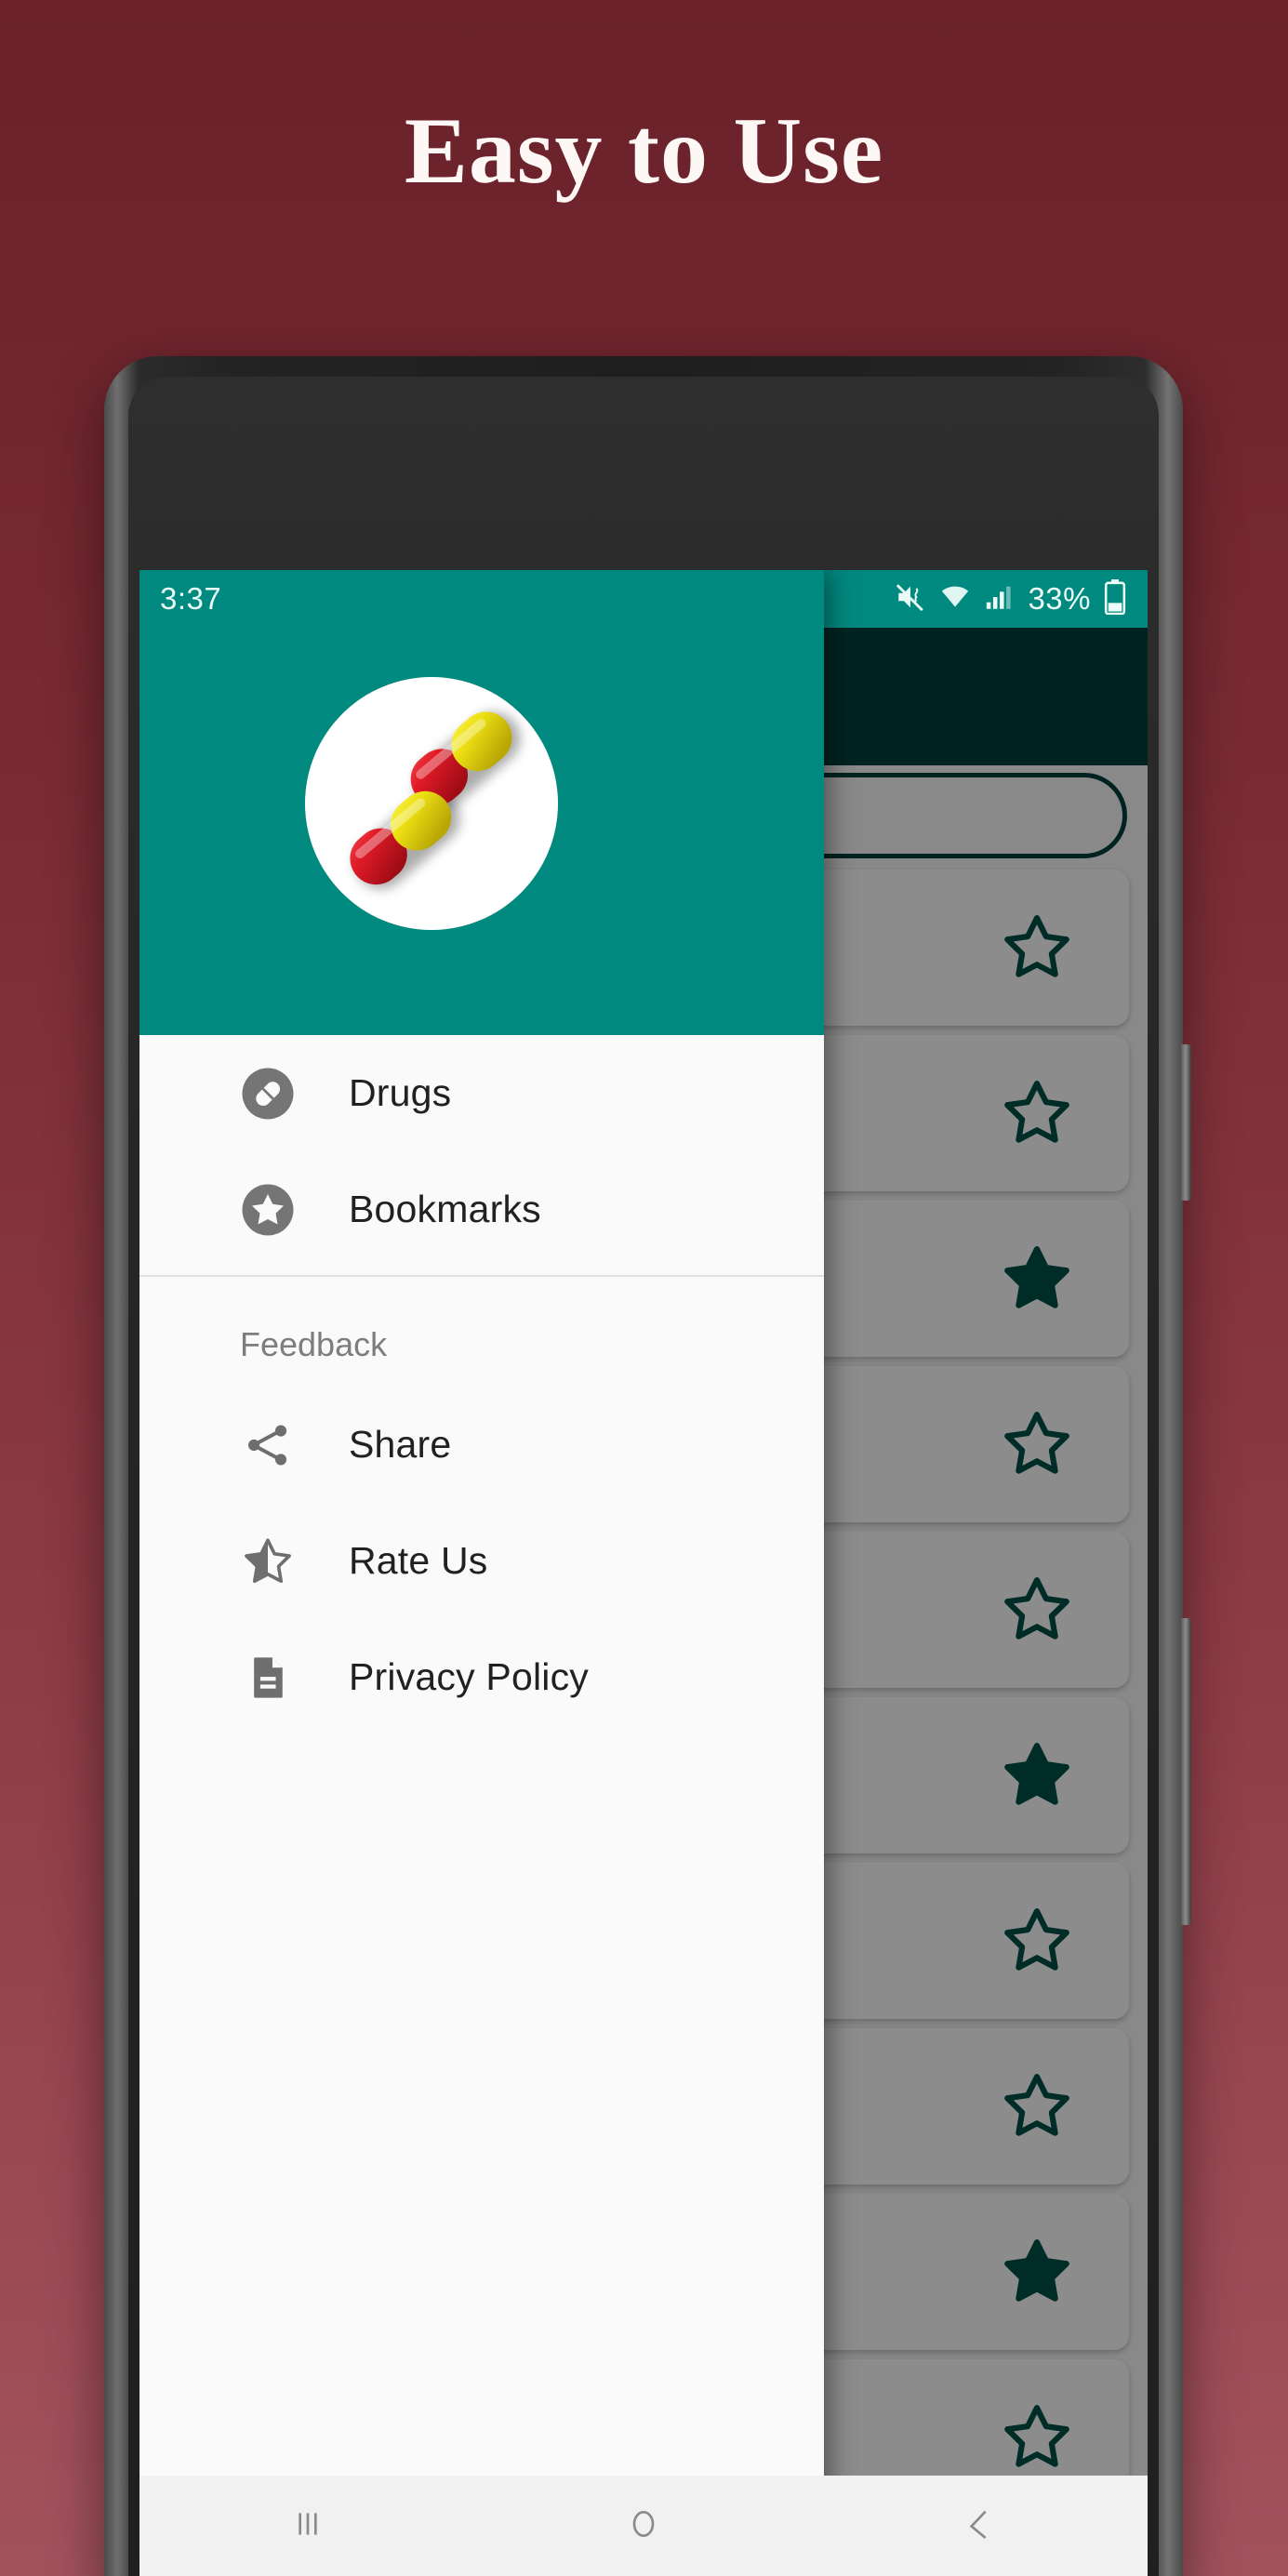 Image resolution: width=1288 pixels, height=2576 pixels. I want to click on drawer-section-title: Feedback, so click(314, 1344).